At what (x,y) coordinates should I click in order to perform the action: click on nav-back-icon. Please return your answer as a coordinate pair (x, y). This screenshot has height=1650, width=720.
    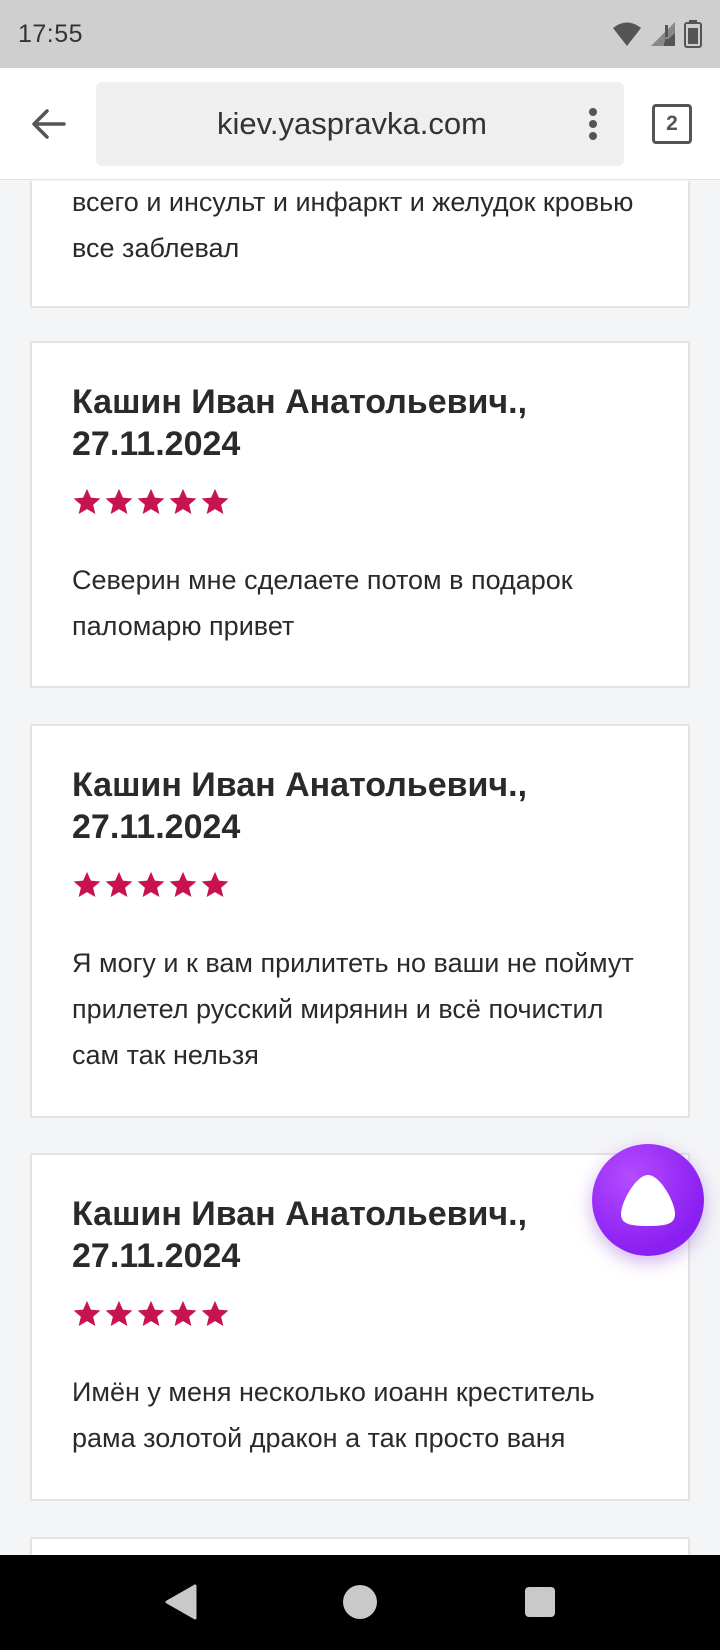
    Looking at the image, I should click on (181, 1602).